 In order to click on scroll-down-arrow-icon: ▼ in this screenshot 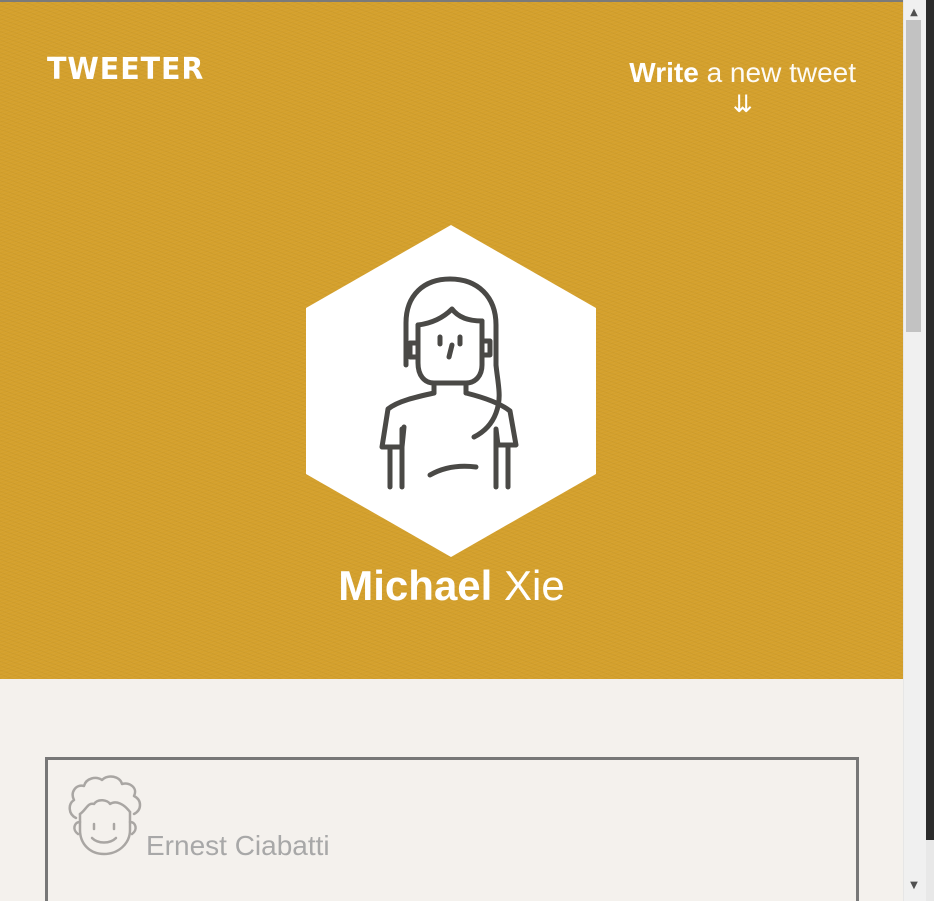, I will do `click(914, 886)`.